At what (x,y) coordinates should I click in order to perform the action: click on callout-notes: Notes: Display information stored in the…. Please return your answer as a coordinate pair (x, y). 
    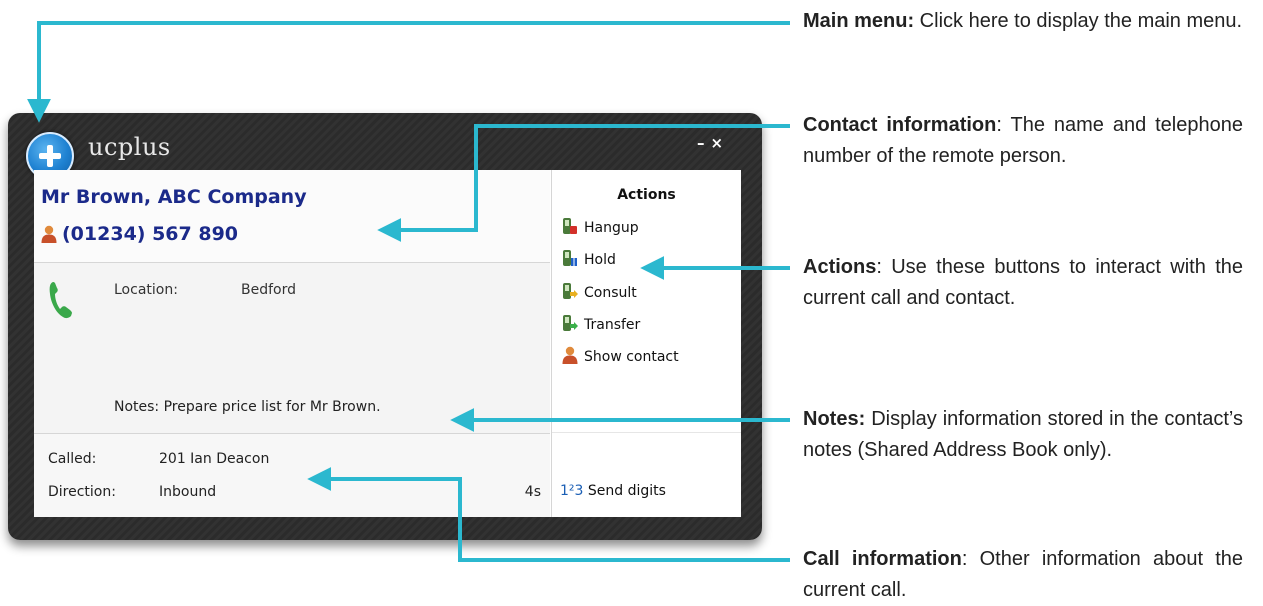
    Looking at the image, I should click on (1023, 435).